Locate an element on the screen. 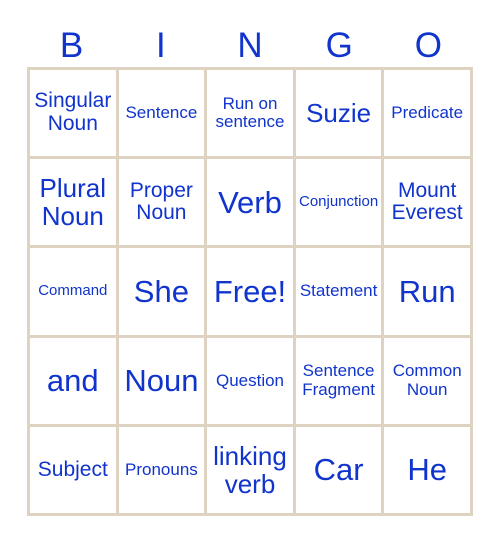  bingo-cell: Conjunction is located at coordinates (340, 204).